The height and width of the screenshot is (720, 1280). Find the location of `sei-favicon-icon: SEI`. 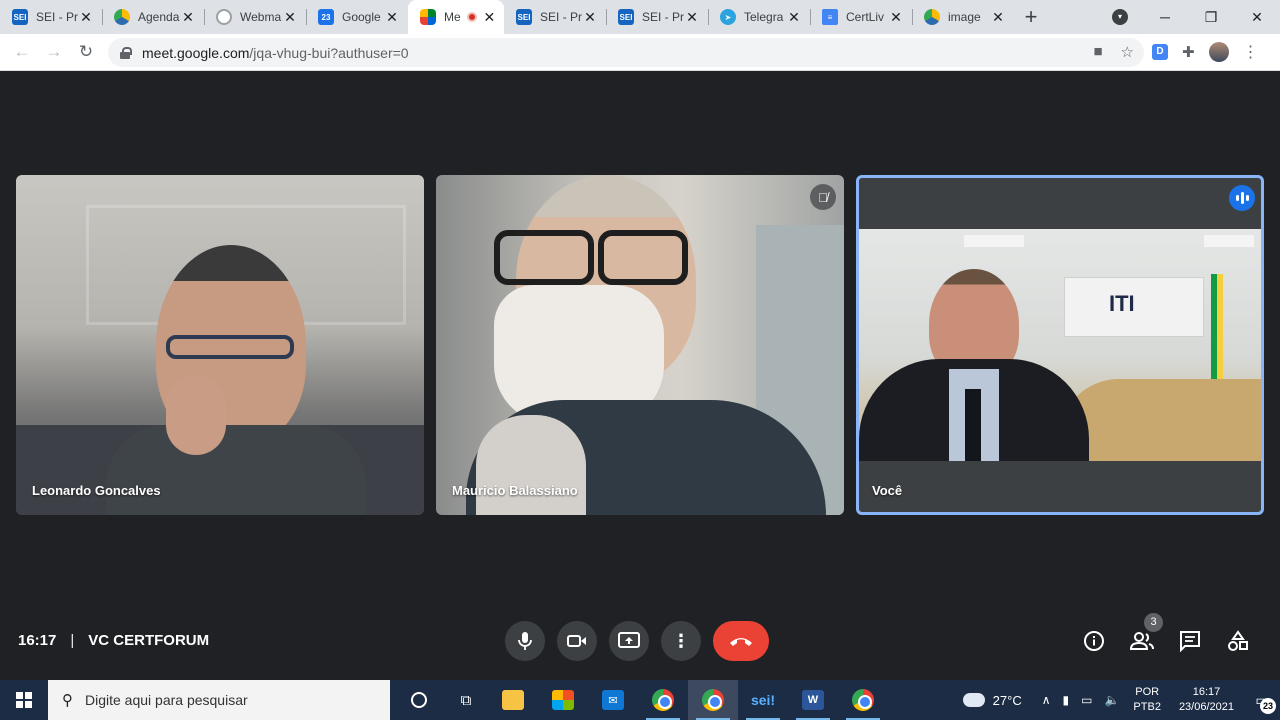

sei-favicon-icon: SEI is located at coordinates (20, 17).